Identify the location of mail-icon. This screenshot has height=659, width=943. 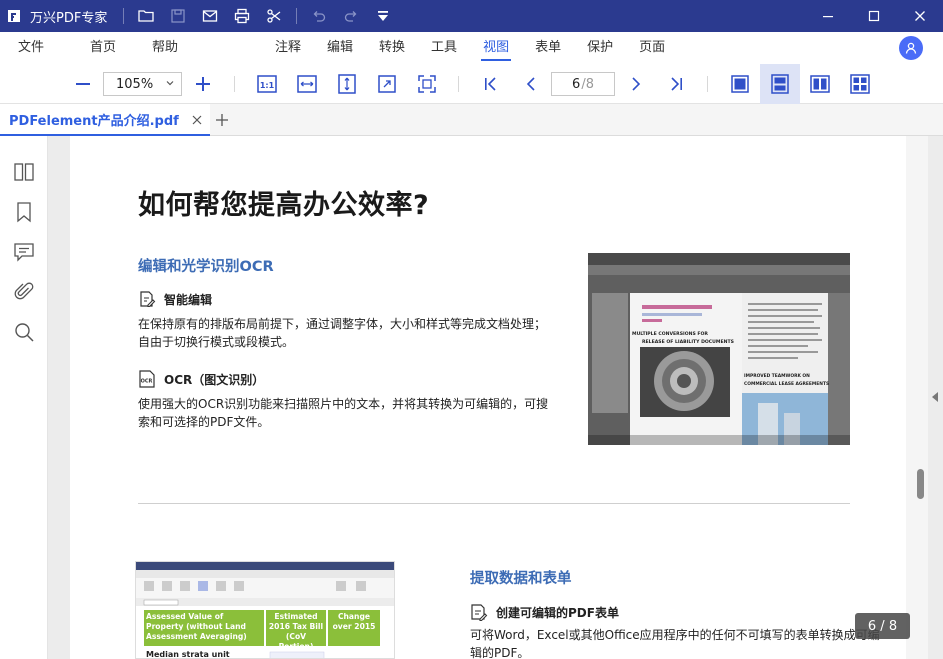
(210, 16).